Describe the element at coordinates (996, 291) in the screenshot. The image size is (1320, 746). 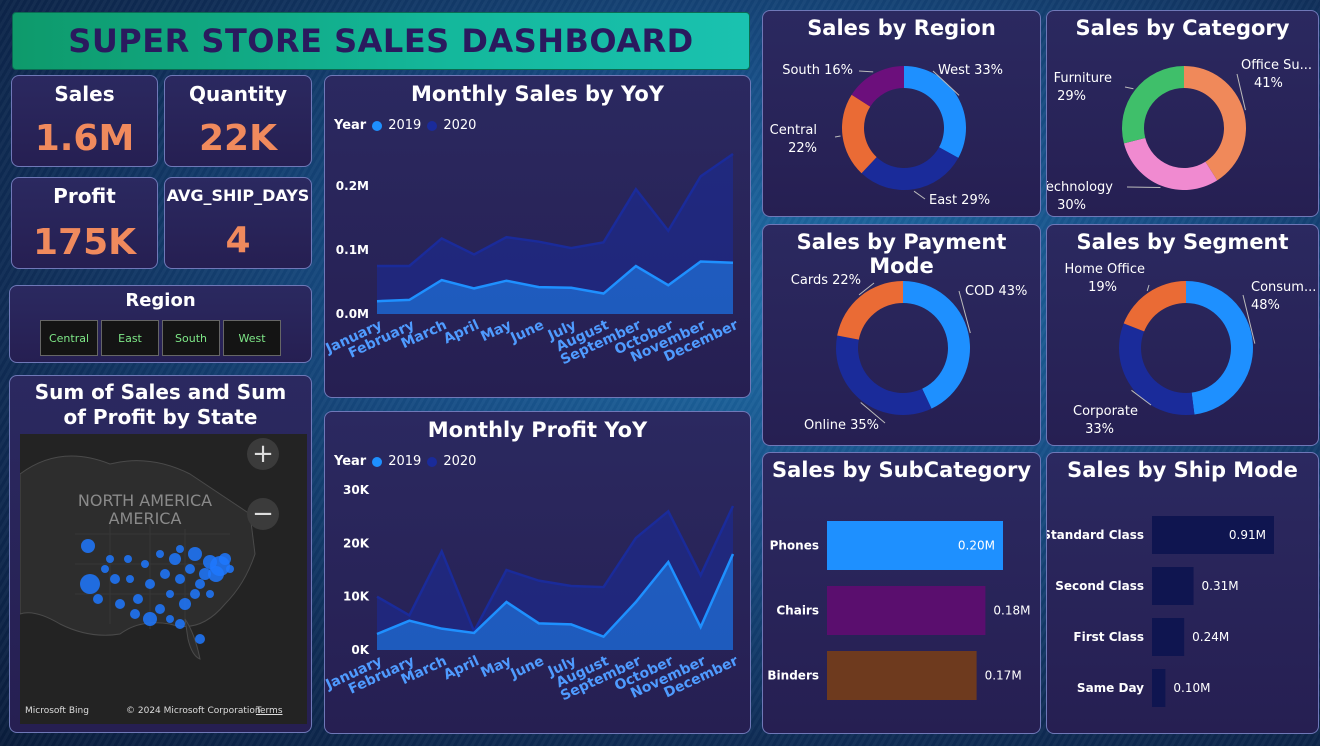
I see `slice-label: COD 43%` at that location.